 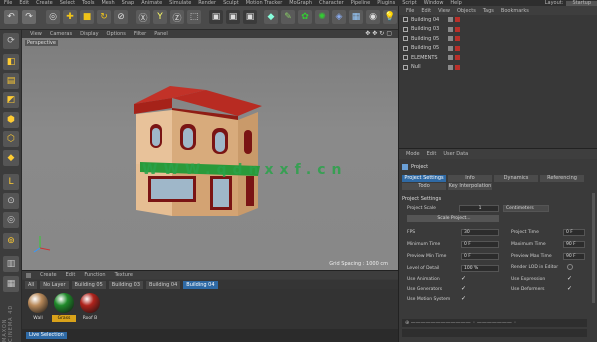 What do you see at coordinates (104, 17) in the screenshot?
I see `rotate-icon: ↻` at bounding box center [104, 17].